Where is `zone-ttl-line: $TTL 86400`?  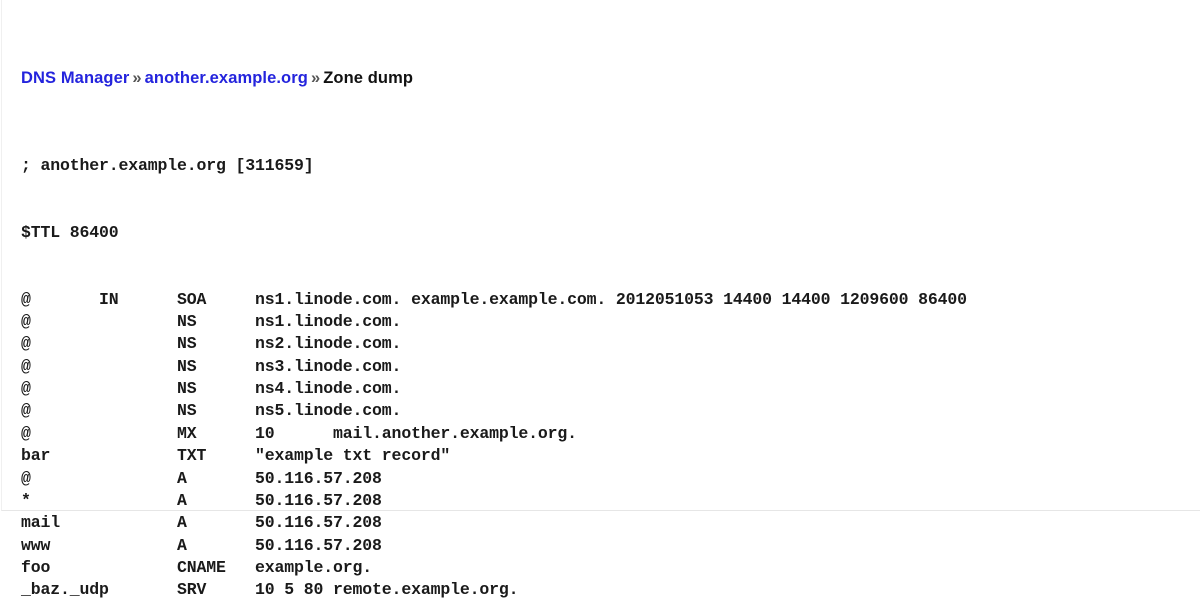 zone-ttl-line: $TTL 86400 is located at coordinates (70, 232).